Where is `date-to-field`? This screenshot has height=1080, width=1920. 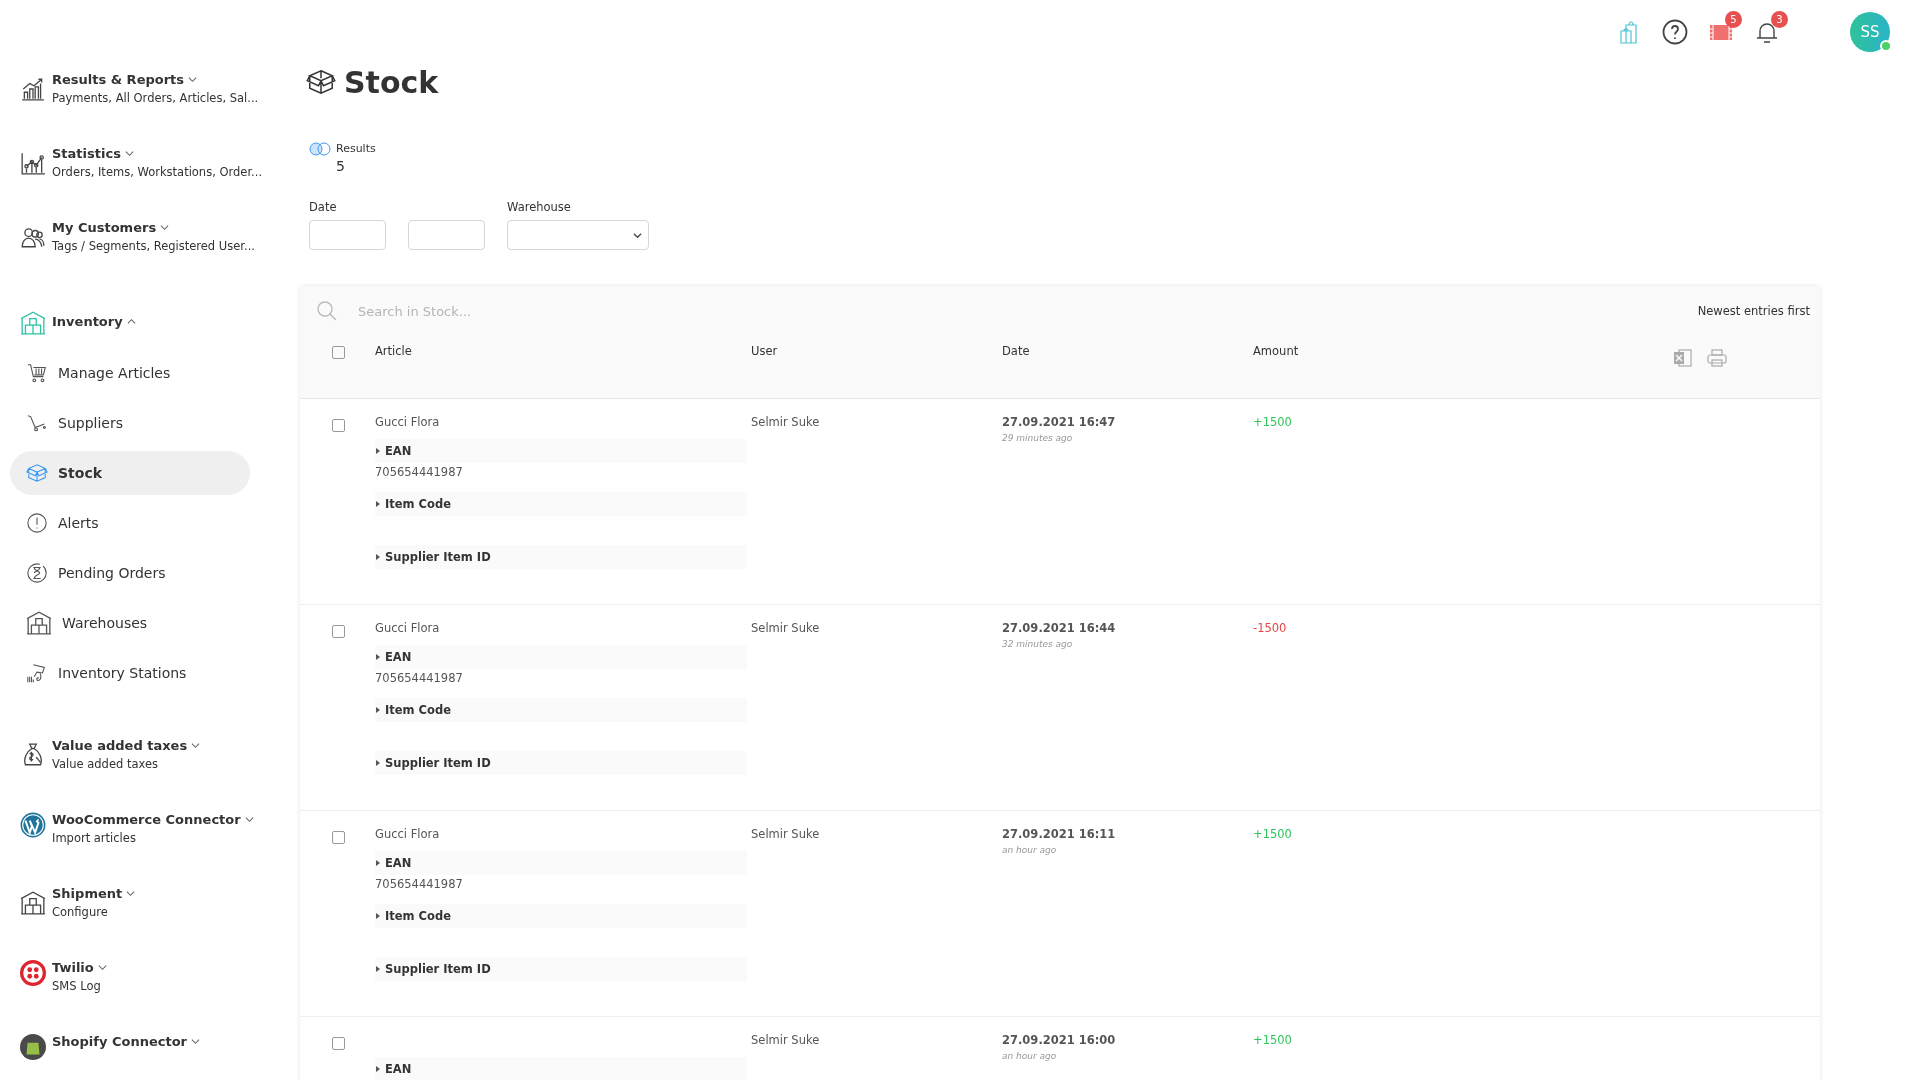 date-to-field is located at coordinates (446, 235).